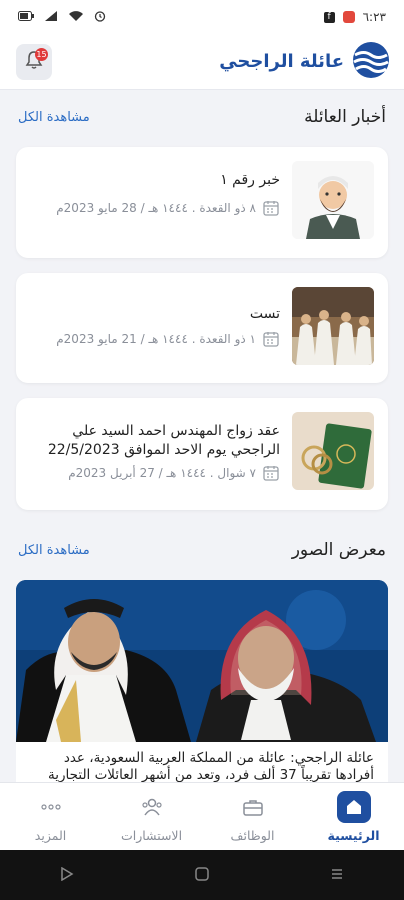 This screenshot has height=900, width=404. What do you see at coordinates (34, 61) in the screenshot?
I see `notifications-button: 15` at bounding box center [34, 61].